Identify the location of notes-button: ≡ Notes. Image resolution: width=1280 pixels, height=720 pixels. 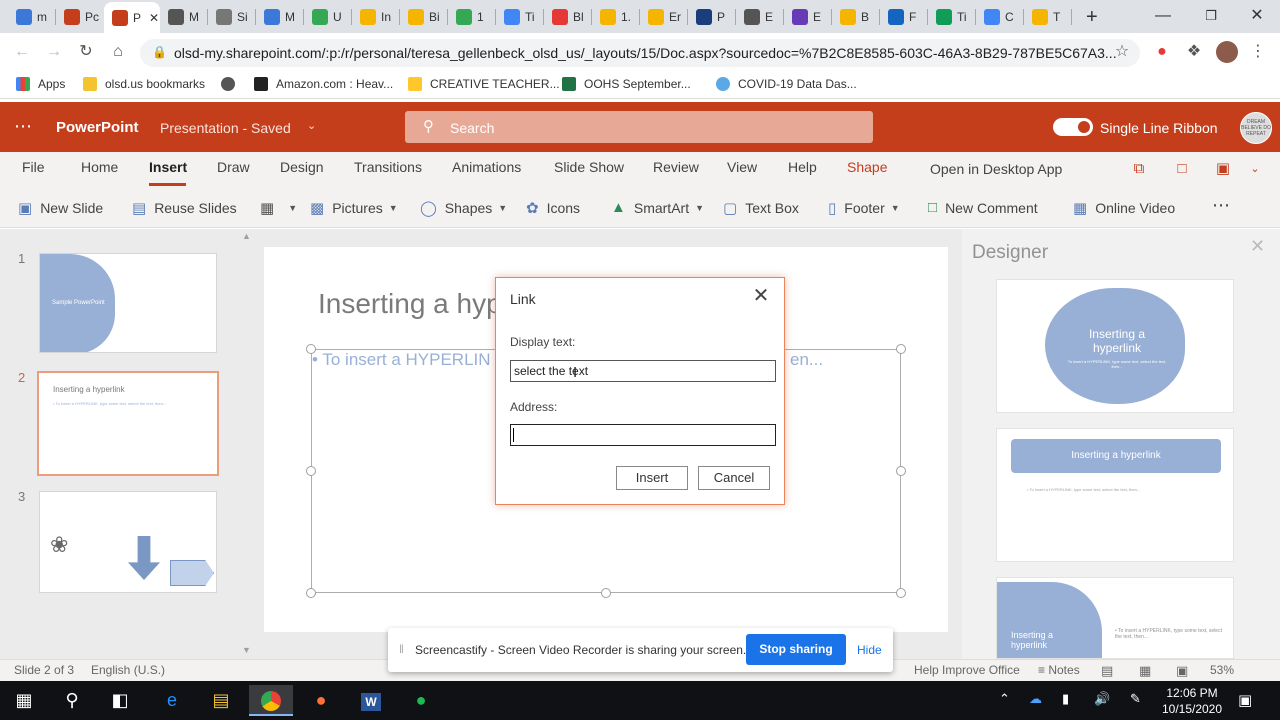
(1059, 670).